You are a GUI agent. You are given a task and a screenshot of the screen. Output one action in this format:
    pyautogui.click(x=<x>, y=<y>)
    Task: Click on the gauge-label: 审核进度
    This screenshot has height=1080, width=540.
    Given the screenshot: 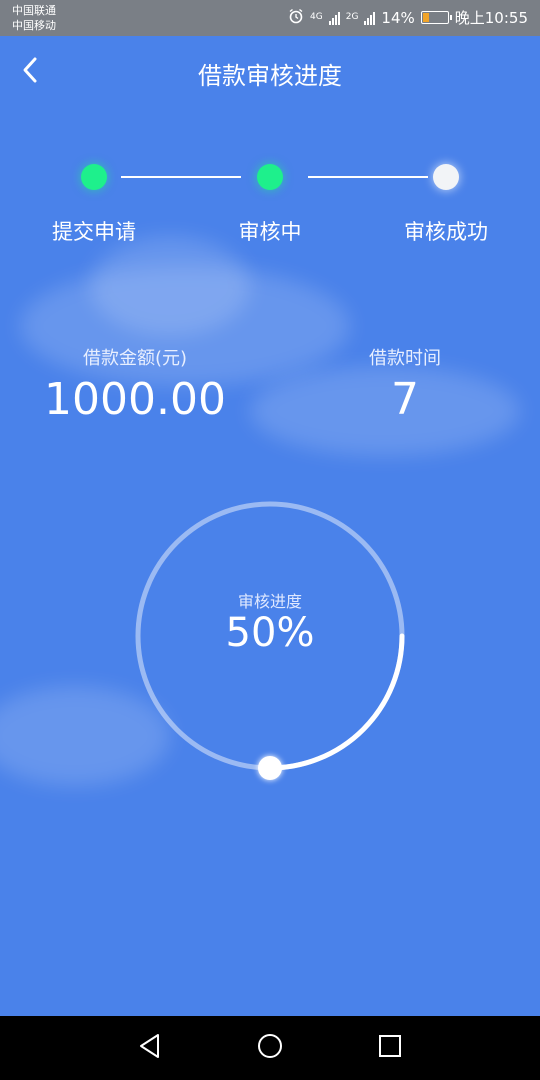 What is the action you would take?
    pyautogui.click(x=269, y=601)
    